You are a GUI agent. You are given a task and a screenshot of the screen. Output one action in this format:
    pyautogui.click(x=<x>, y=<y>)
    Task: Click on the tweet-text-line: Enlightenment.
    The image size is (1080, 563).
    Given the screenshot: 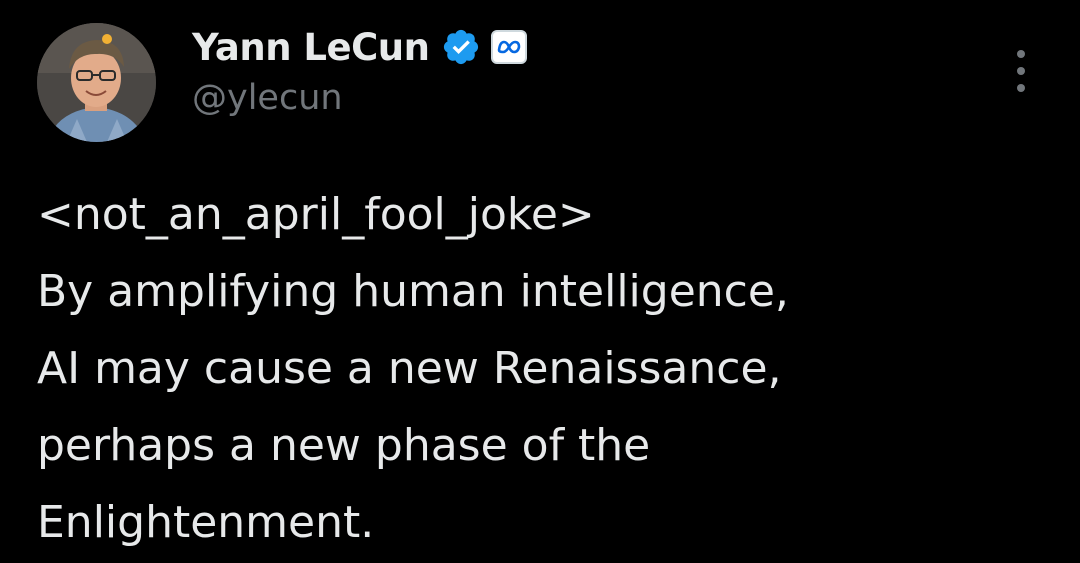 What is the action you would take?
    pyautogui.click(x=206, y=522)
    